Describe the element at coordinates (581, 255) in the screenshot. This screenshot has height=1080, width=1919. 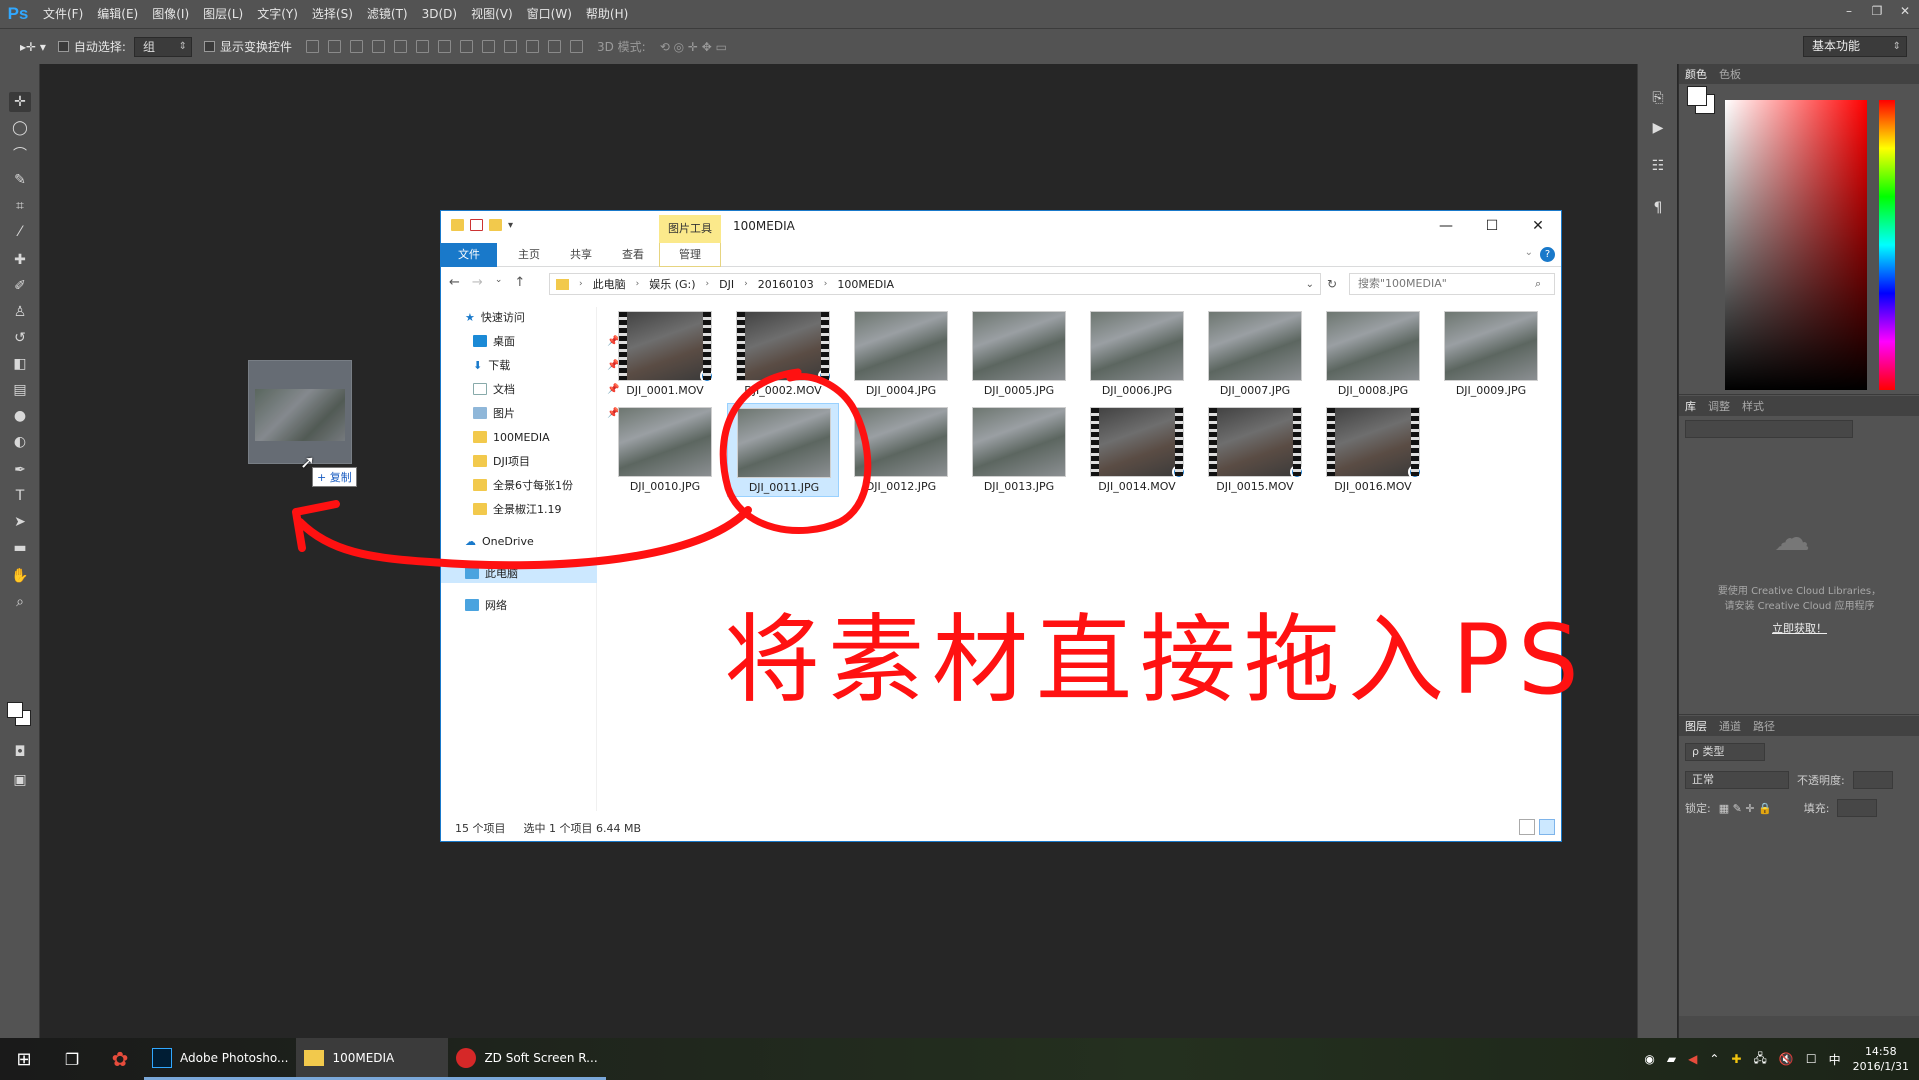
I see `tab-share: 共享` at that location.